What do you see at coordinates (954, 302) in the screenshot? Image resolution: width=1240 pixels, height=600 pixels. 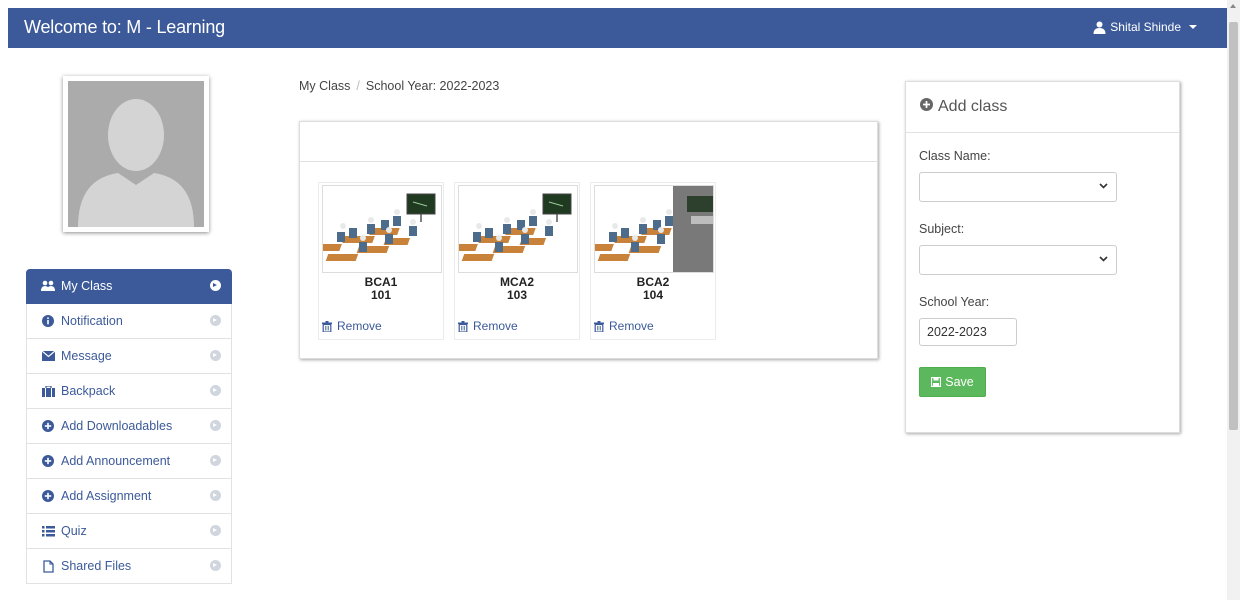 I see `school-year-label: School Year:` at bounding box center [954, 302].